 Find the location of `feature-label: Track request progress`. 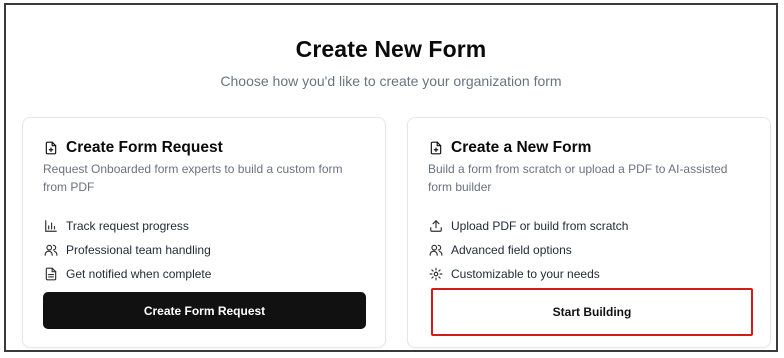

feature-label: Track request progress is located at coordinates (127, 226).